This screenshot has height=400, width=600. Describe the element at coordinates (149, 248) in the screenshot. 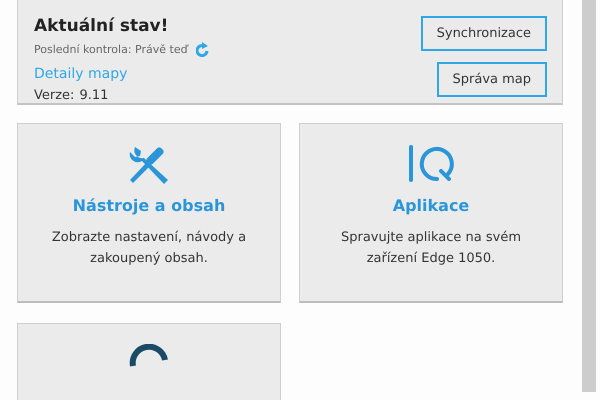

I see `card-description: Zobrazte nastavení, návody a zakoupený obsah.` at that location.